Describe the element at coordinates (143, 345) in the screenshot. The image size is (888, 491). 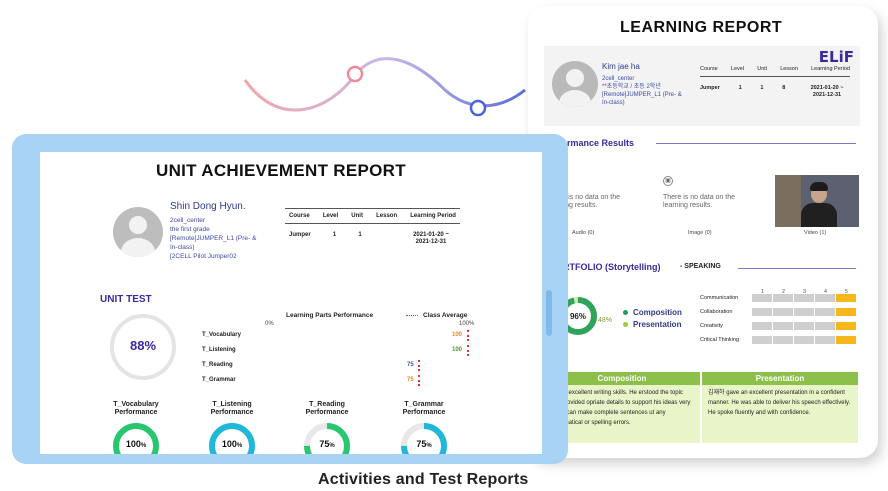
I see `unit-test-score: 88%` at that location.